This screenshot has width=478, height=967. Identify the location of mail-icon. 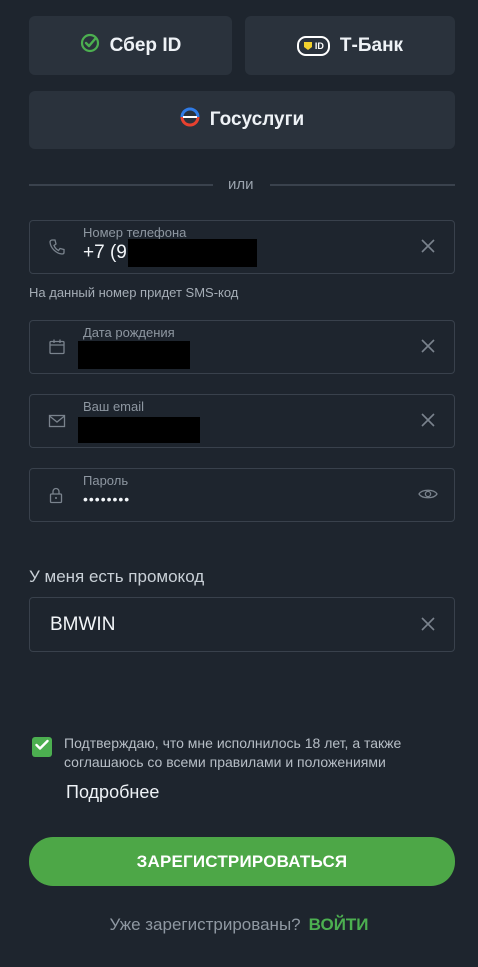
(57, 423).